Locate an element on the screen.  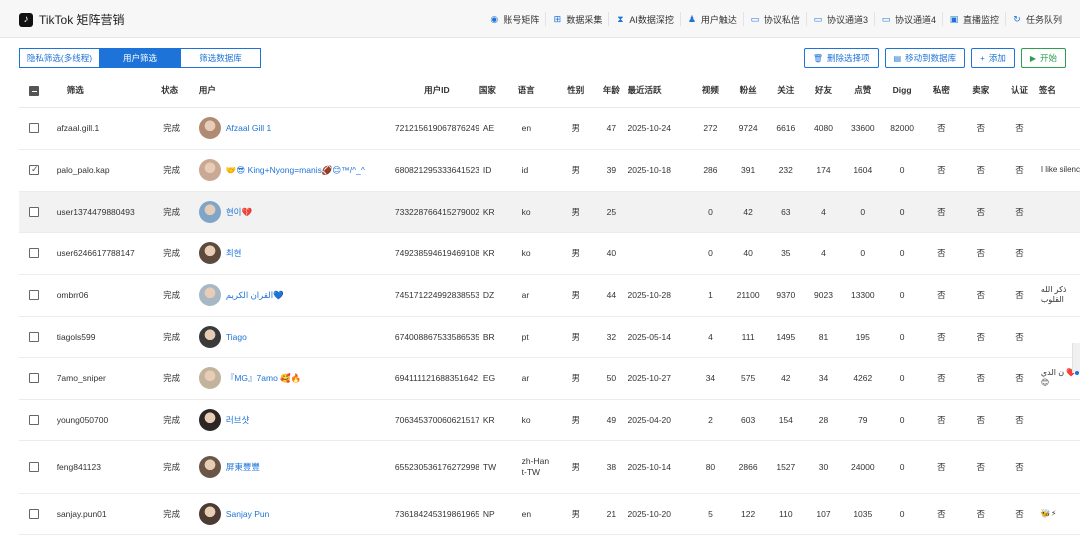
nav-item-2: ⧗ AI数据深挖 is located at coordinates (644, 19).